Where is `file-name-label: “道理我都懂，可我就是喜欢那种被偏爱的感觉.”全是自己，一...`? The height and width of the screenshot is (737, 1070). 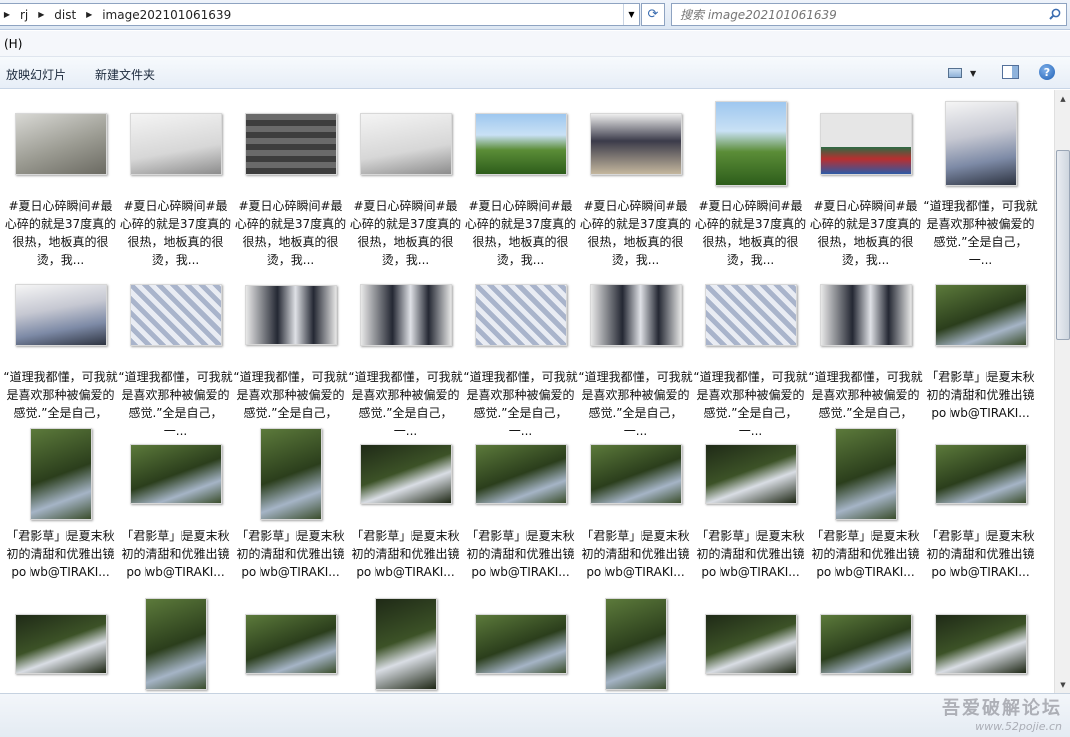 file-name-label: “道理我都懂，可我就是喜欢那种被偏爱的感觉.”全是自己，一... is located at coordinates (980, 233).